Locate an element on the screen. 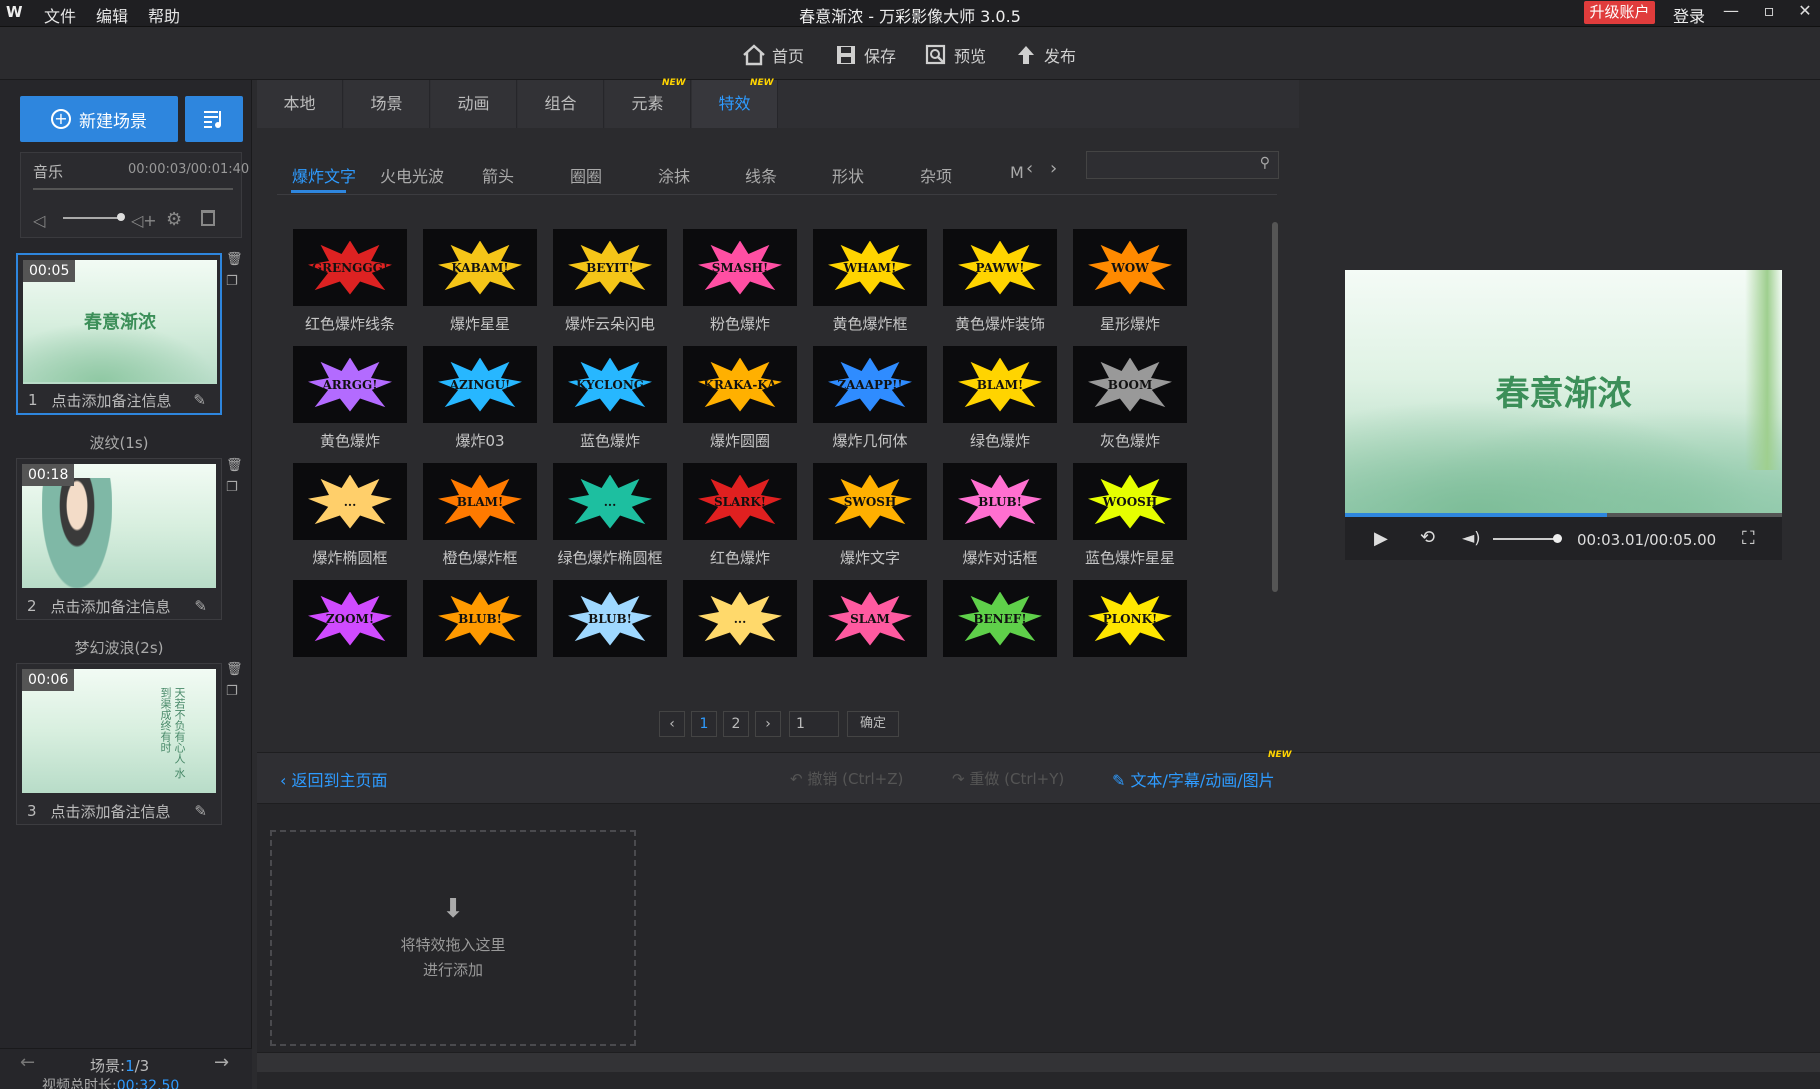 This screenshot has height=1089, width=1820. transition-label-2: 梦幻波浪(2s) is located at coordinates (119, 647).